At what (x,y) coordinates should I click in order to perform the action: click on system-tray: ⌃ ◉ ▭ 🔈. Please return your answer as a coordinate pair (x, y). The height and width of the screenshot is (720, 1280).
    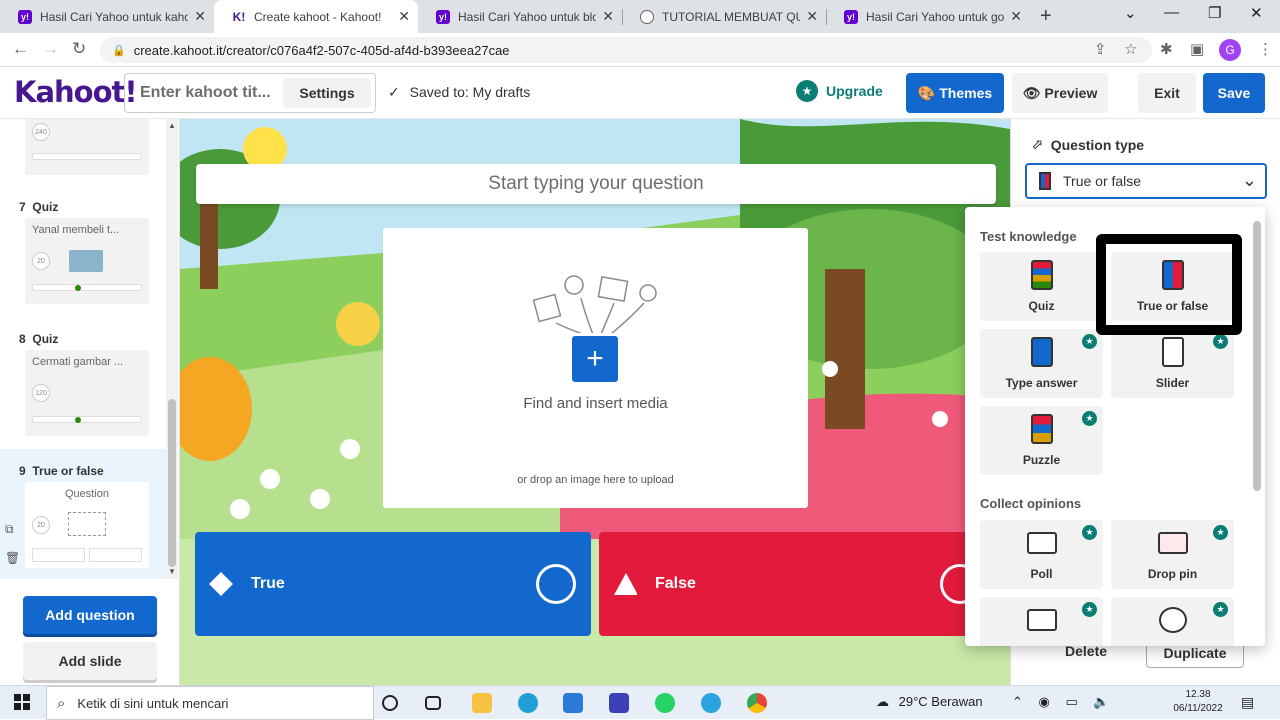
    Looking at the image, I should click on (1061, 702).